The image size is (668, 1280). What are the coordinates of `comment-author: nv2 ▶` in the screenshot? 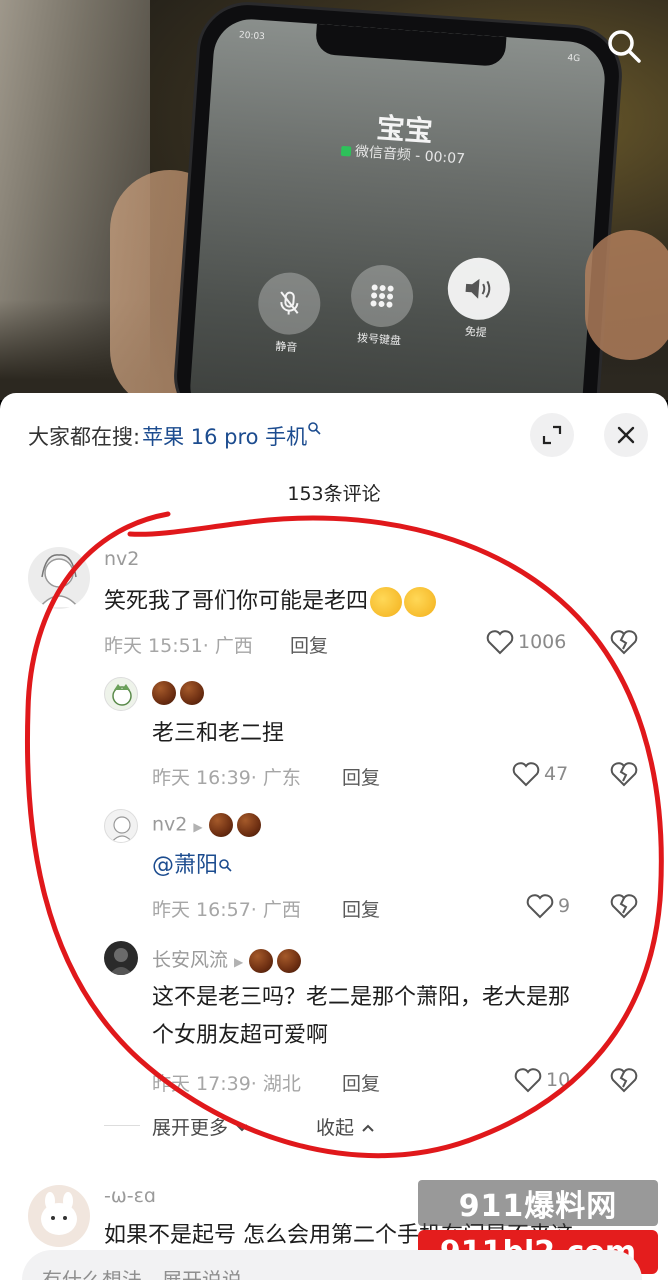 It's located at (208, 825).